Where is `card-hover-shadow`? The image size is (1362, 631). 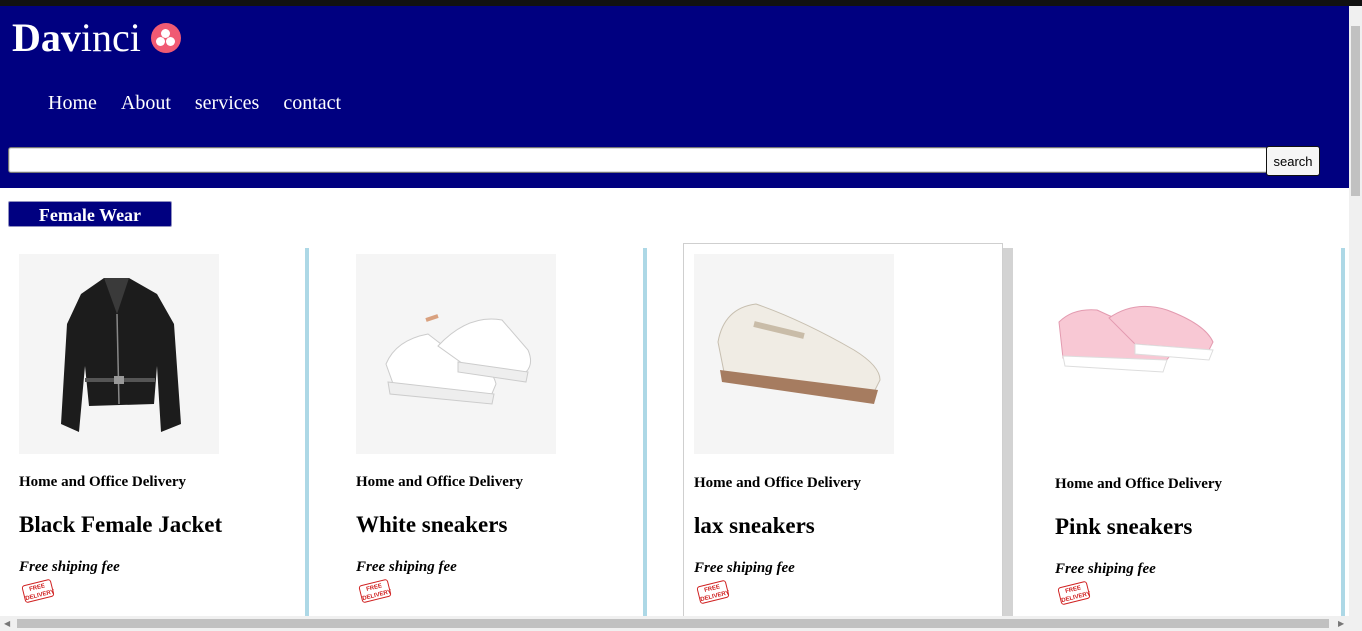
card-hover-shadow is located at coordinates (1008, 432).